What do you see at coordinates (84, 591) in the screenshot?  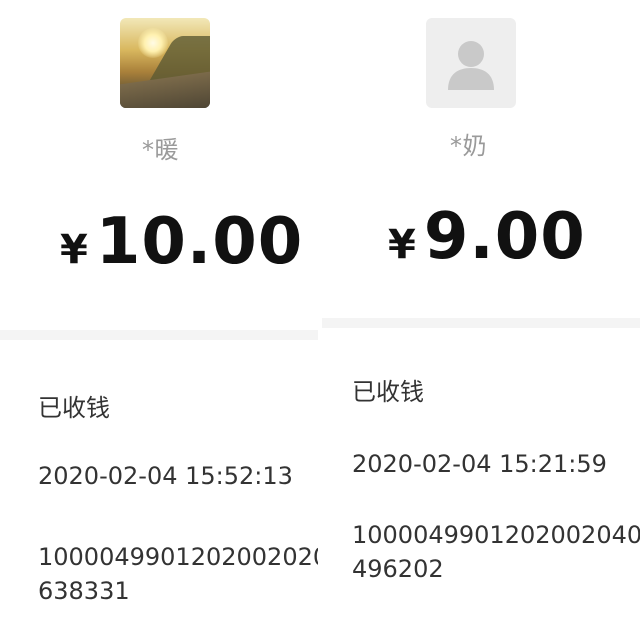 I see `transaction-id-line-2: 638331` at bounding box center [84, 591].